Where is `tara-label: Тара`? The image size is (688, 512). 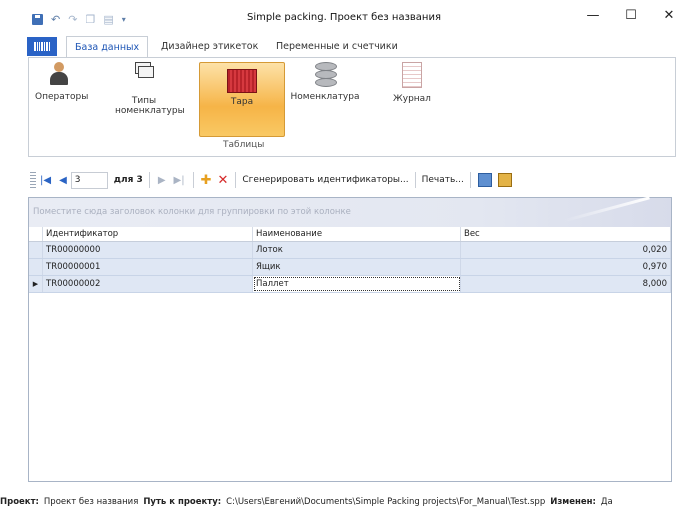
tara-label: Тара is located at coordinates (242, 102).